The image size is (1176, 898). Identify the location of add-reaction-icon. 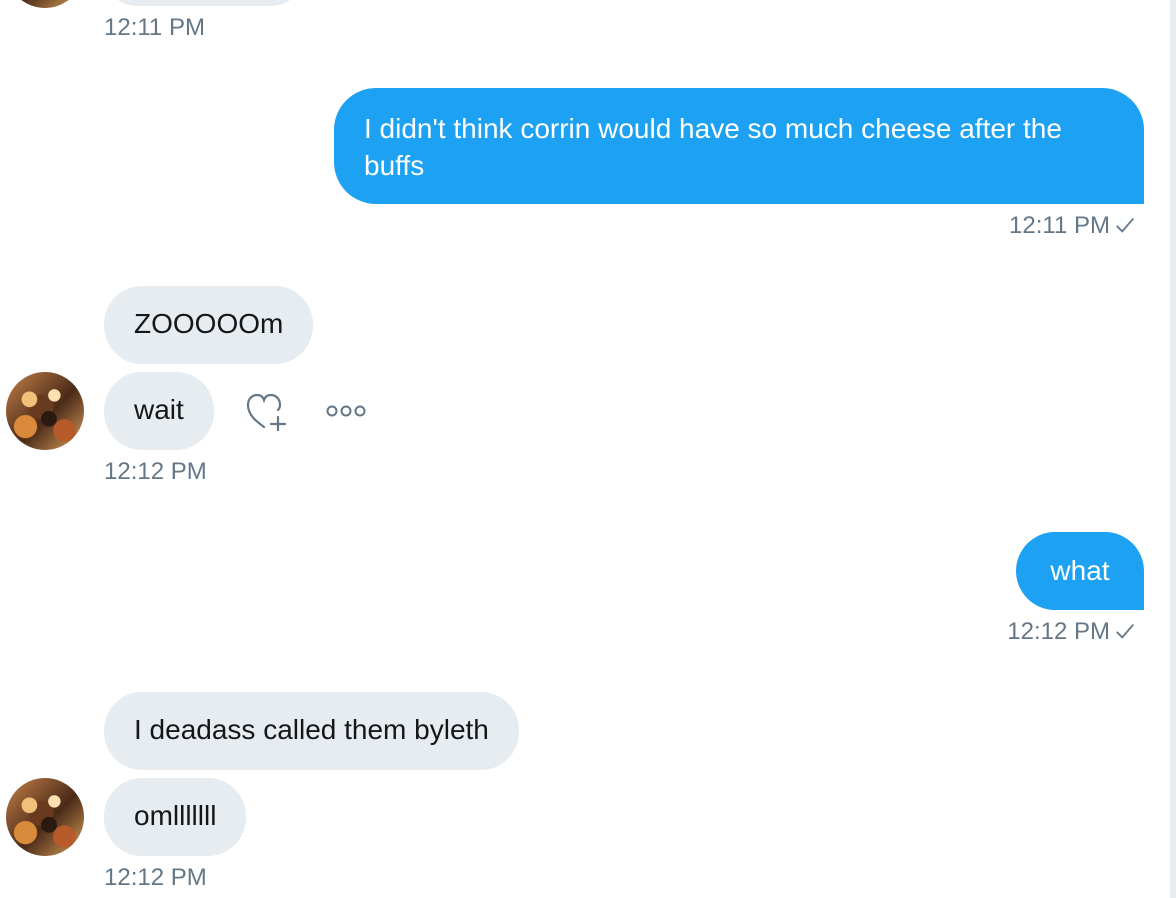
(266, 412).